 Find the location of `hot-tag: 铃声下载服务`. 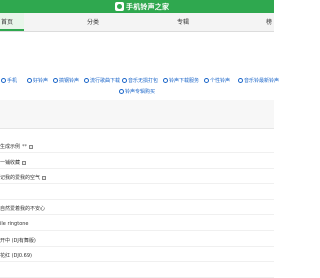

hot-tag: 铃声下载服务 is located at coordinates (181, 80).